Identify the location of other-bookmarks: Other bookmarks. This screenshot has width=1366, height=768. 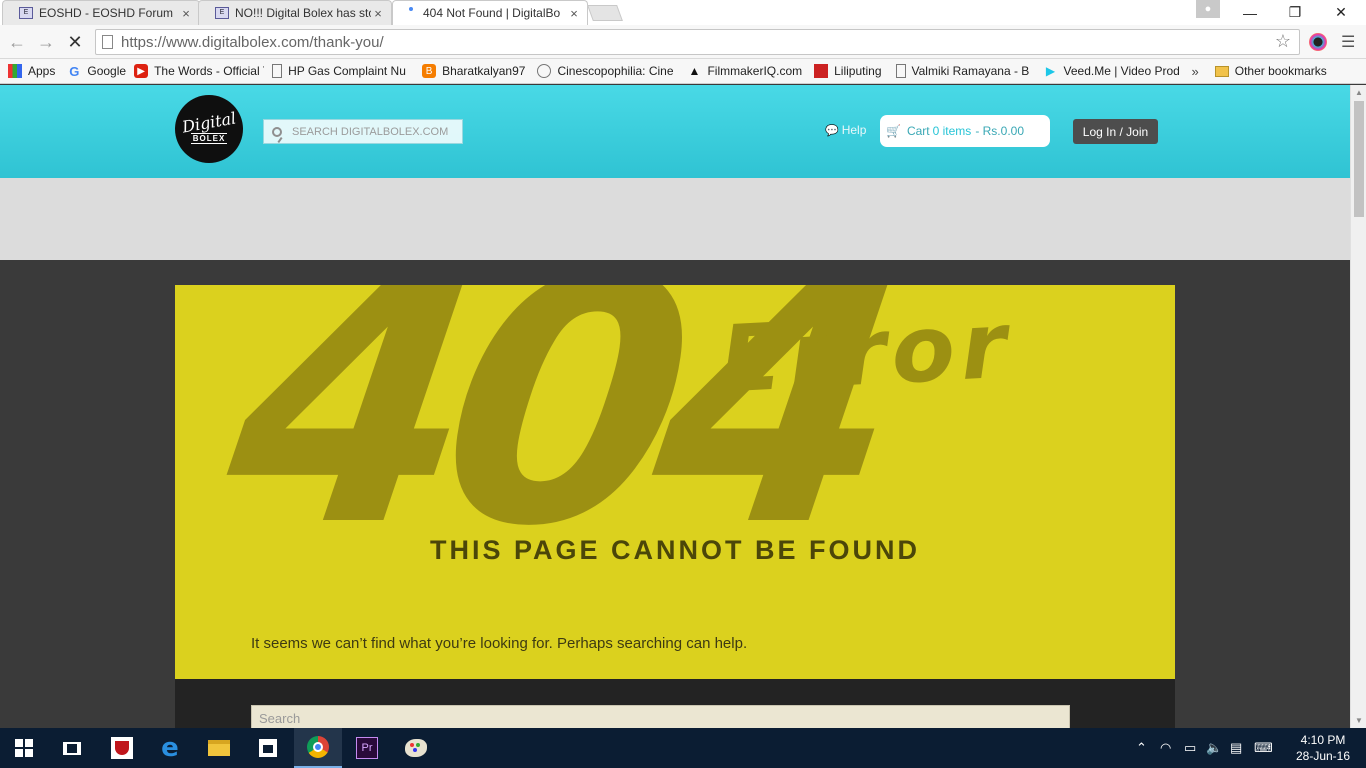
(1270, 71).